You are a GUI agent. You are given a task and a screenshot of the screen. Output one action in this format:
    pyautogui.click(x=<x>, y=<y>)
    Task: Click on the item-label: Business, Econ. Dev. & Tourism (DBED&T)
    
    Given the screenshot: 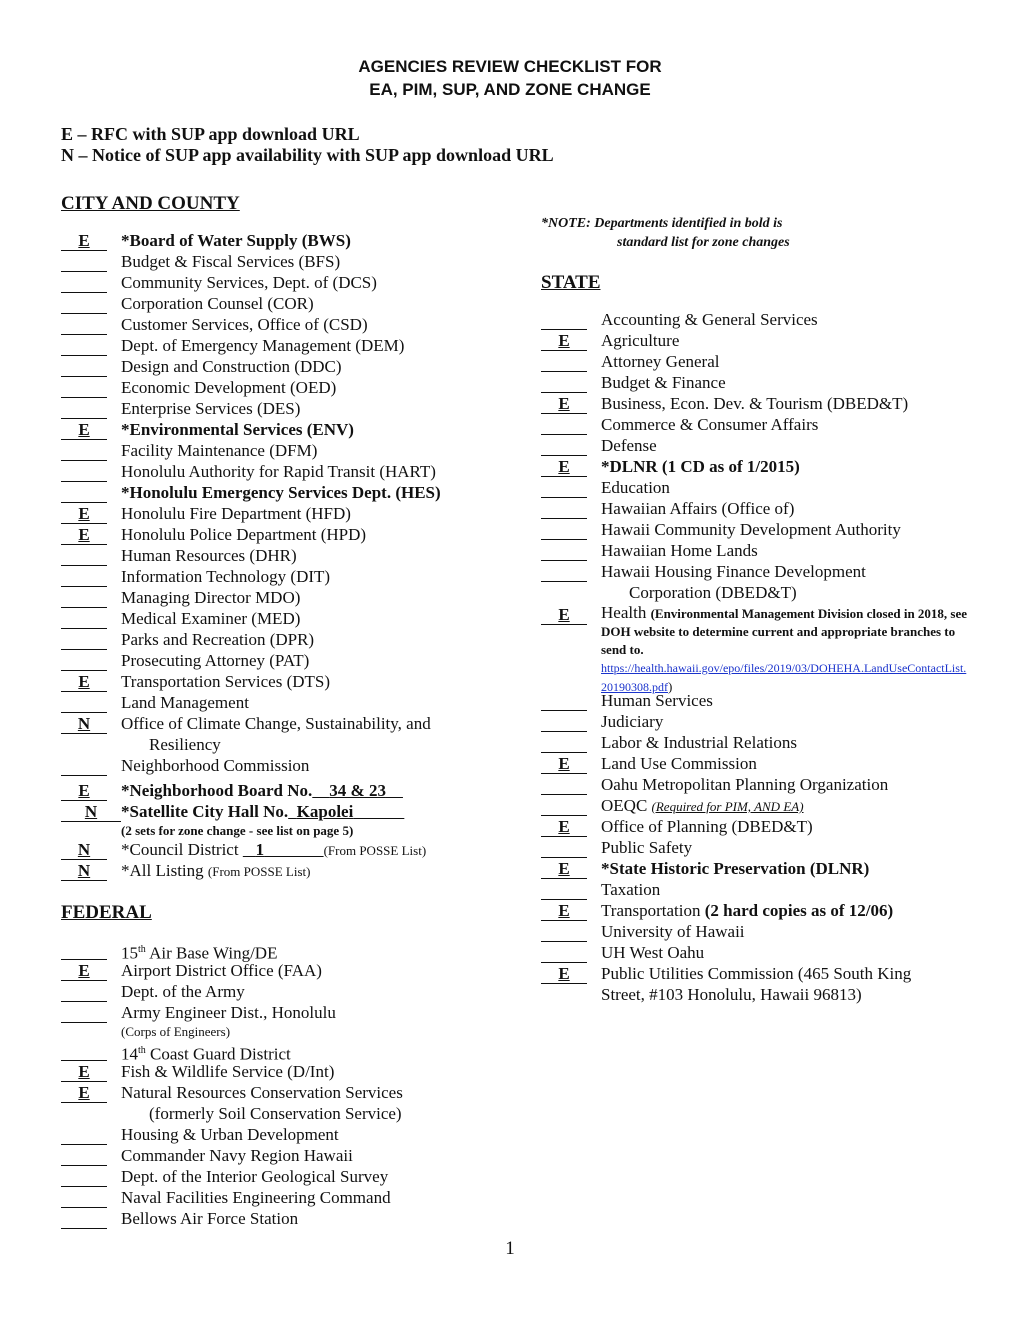 What is the action you would take?
    pyautogui.click(x=755, y=403)
    